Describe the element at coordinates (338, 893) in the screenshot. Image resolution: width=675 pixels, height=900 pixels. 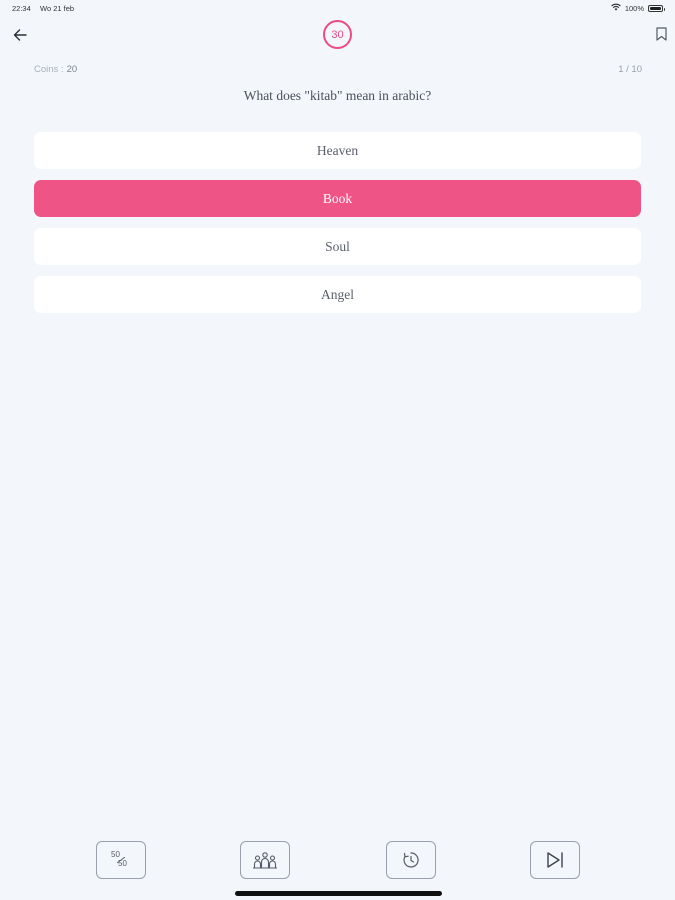
I see `home-indicator` at that location.